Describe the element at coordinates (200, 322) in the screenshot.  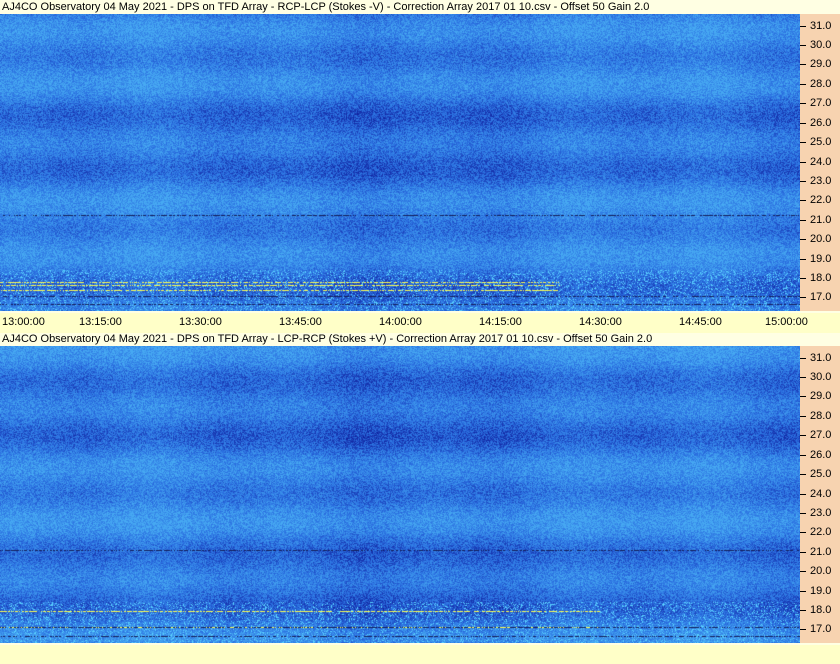
I see `x-tick-label: 13:30:00` at that location.